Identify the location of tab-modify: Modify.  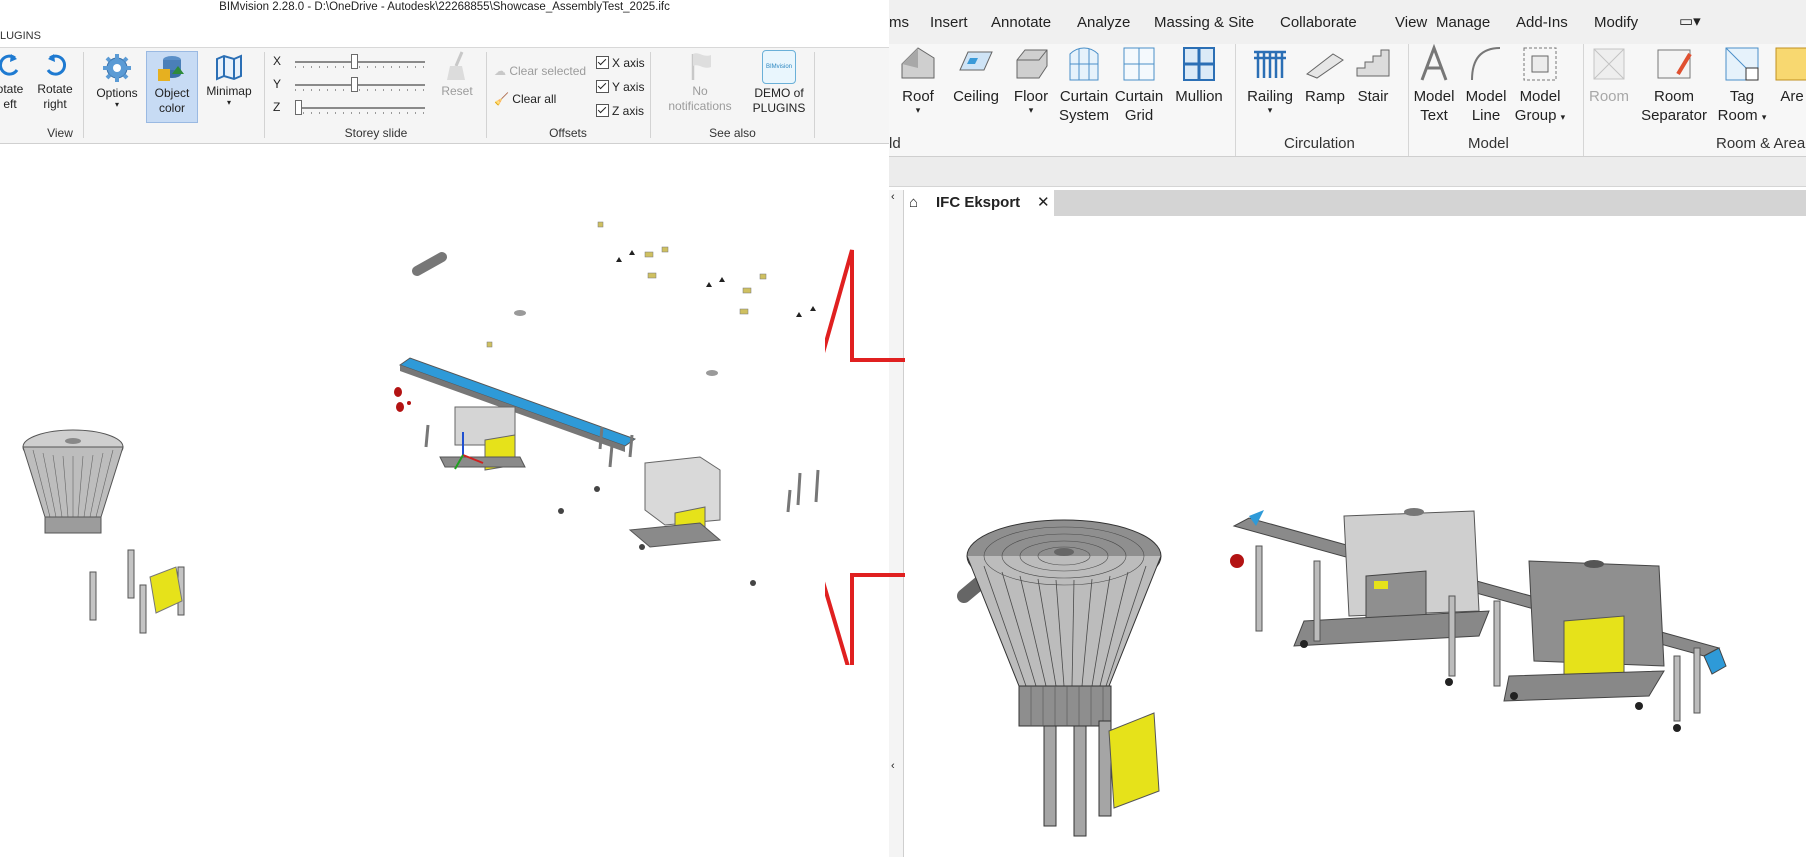
(1616, 22).